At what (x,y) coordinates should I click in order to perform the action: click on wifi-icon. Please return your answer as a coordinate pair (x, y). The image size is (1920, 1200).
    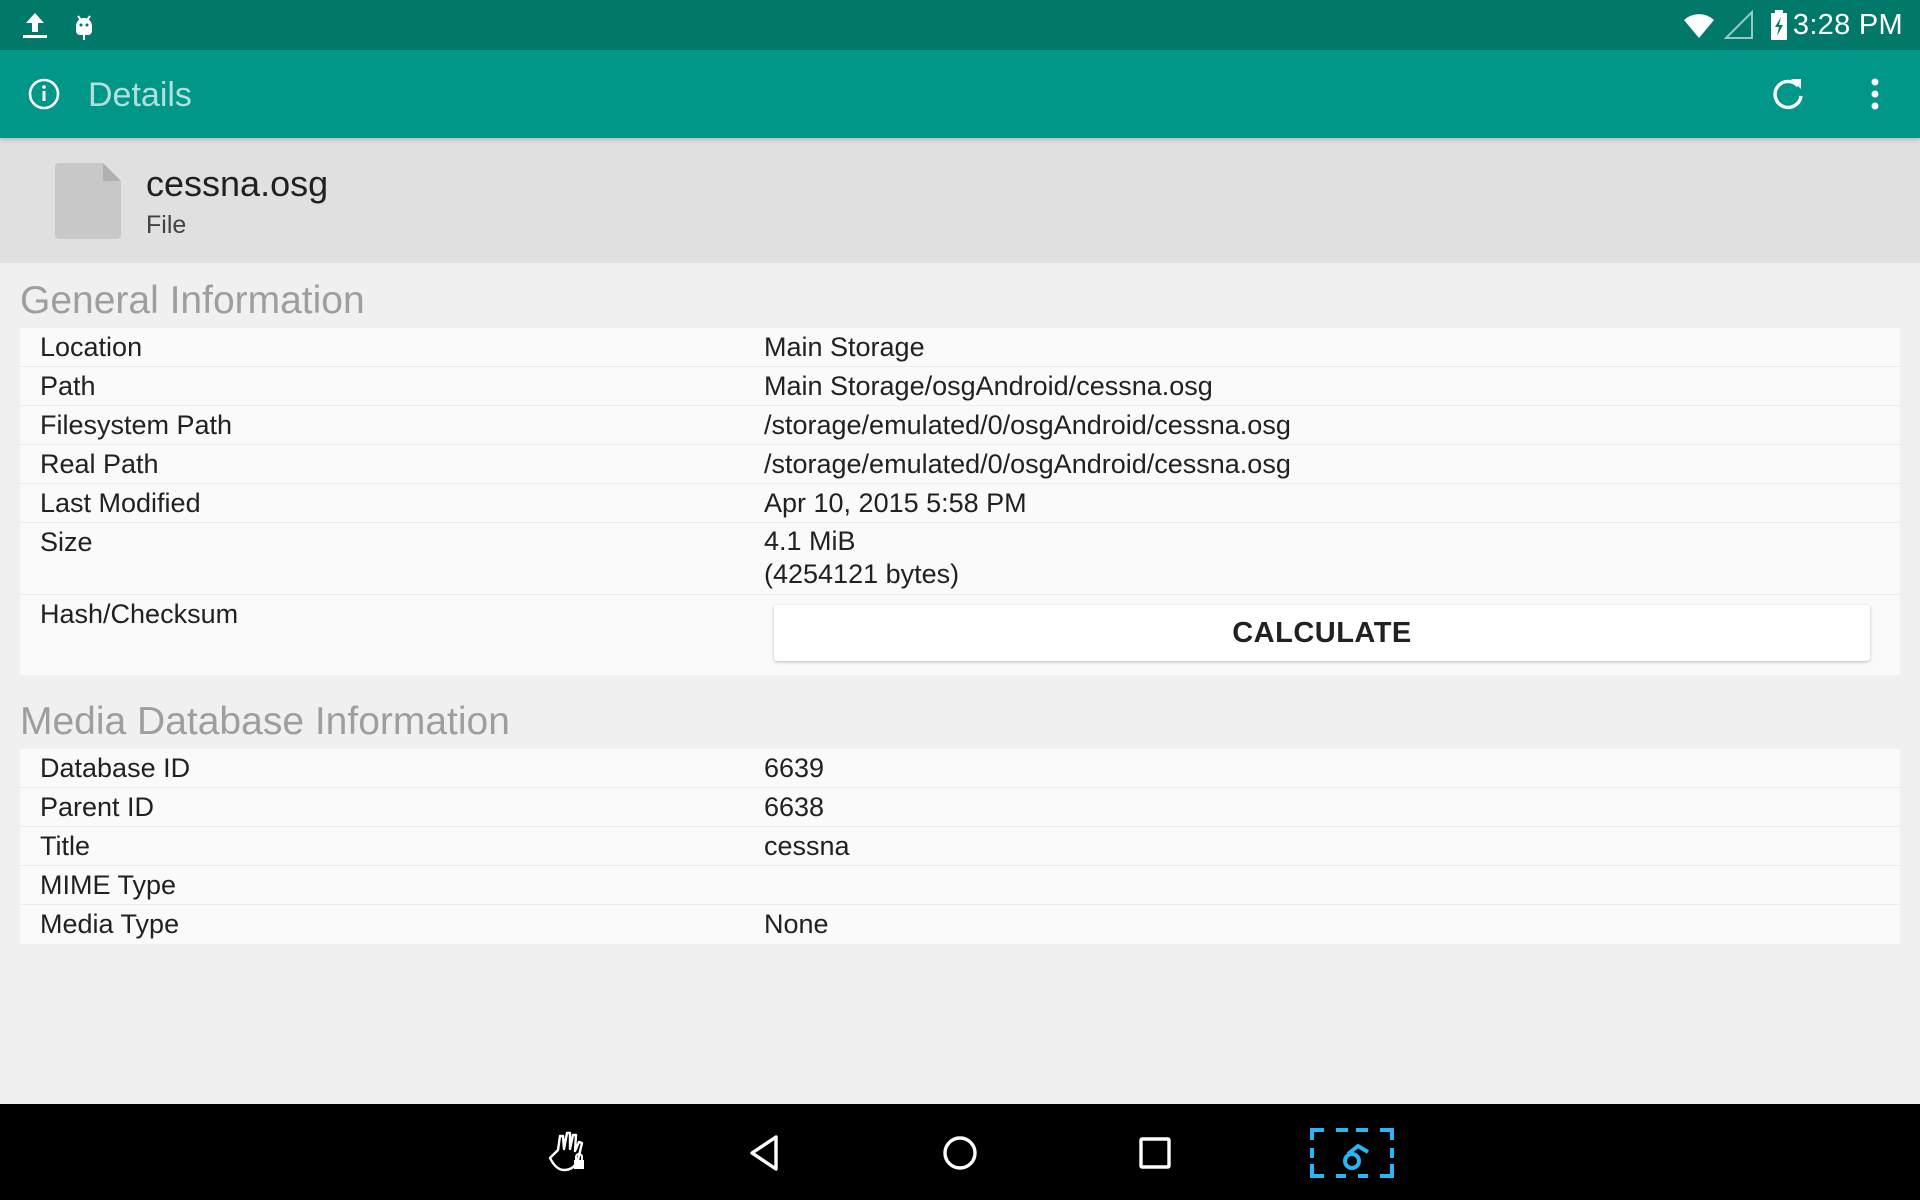
    Looking at the image, I should click on (1699, 25).